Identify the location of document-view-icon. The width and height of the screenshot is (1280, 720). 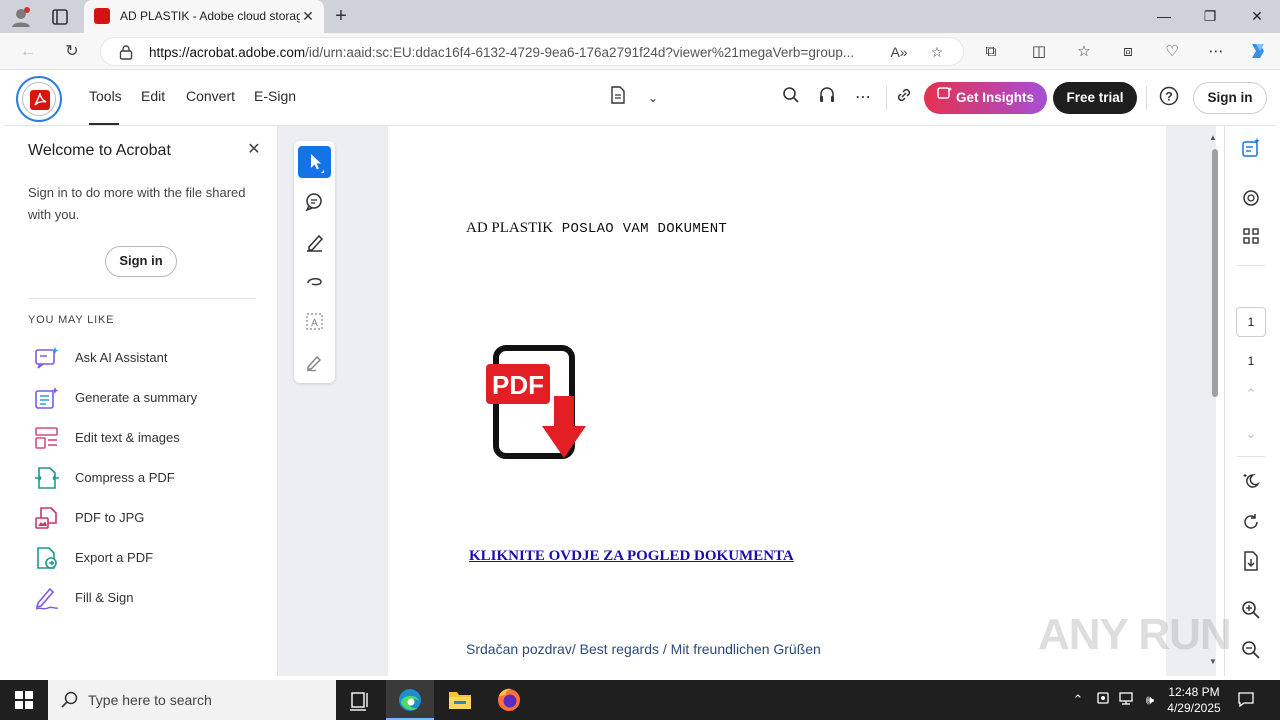
(618, 98).